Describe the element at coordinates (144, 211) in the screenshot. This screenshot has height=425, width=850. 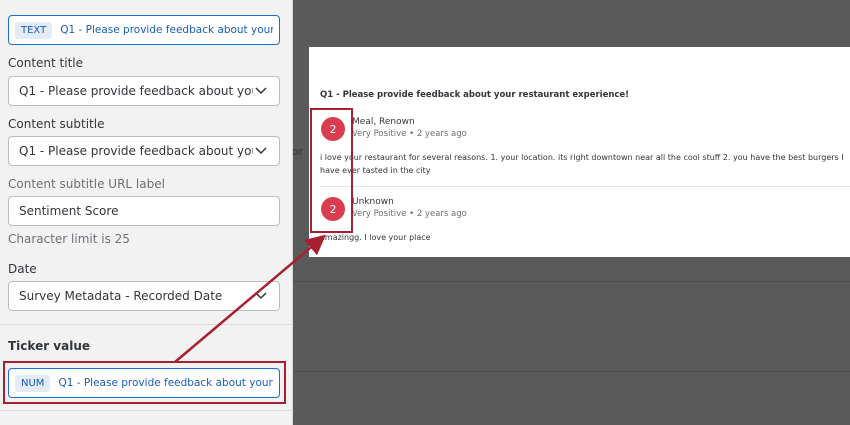
I see `subtitle-url-input: Sentiment Score` at that location.